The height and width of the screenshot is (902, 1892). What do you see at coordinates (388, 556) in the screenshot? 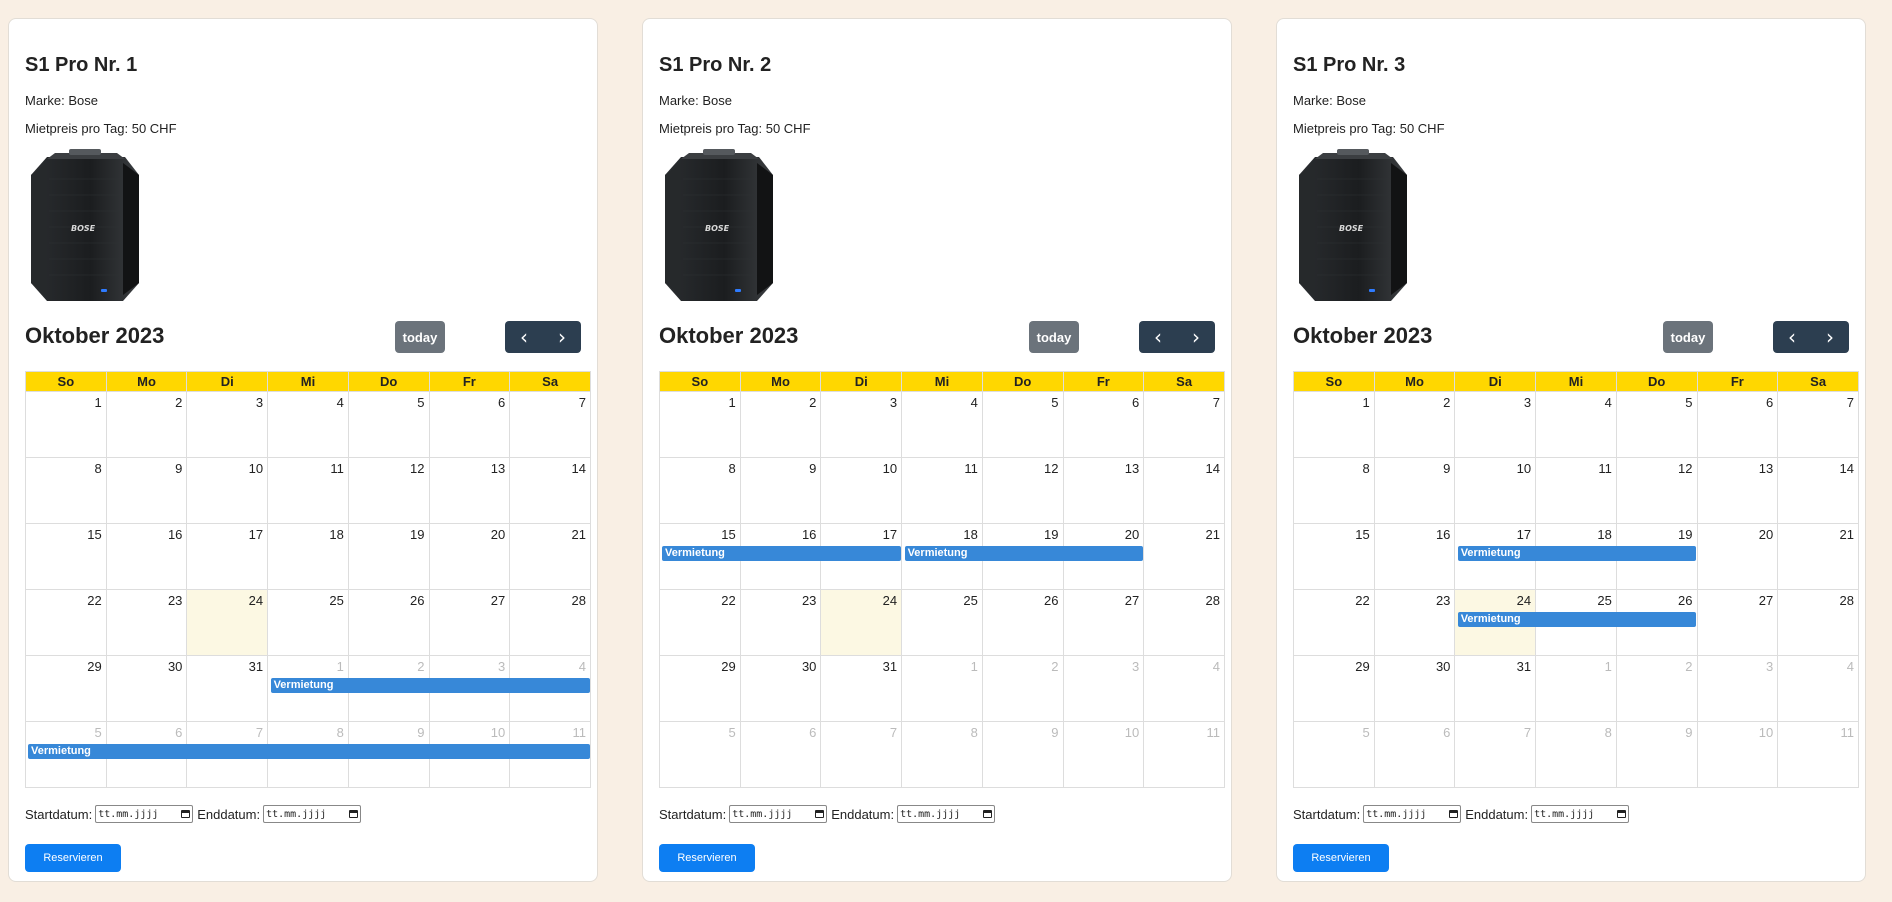
I see `calendar-day-cell: 19` at bounding box center [388, 556].